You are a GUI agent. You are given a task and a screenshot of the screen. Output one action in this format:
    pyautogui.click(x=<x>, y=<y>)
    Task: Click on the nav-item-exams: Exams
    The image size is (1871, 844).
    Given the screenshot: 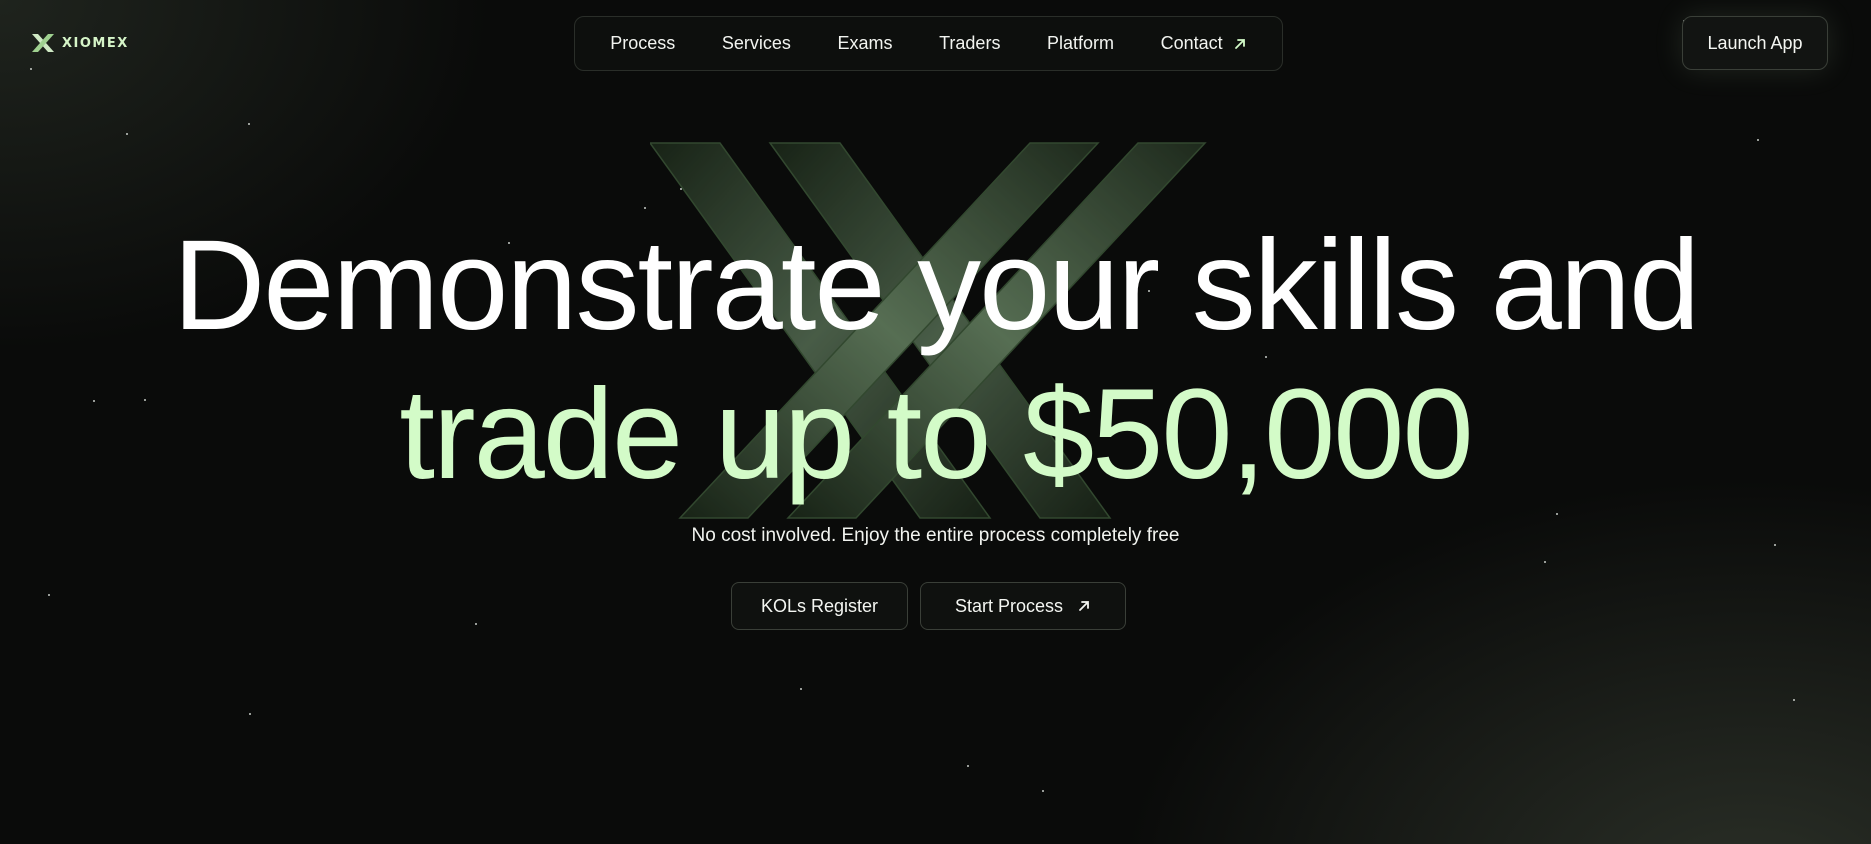 What is the action you would take?
    pyautogui.click(x=865, y=43)
    